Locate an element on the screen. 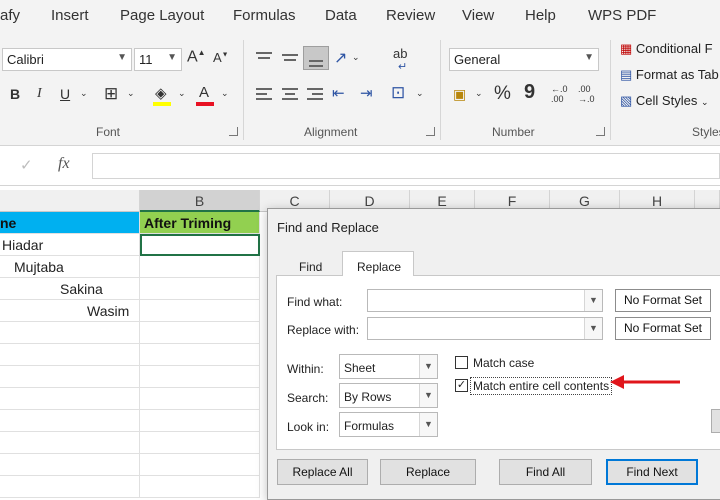  borders-icon: ⊞ is located at coordinates (111, 94).